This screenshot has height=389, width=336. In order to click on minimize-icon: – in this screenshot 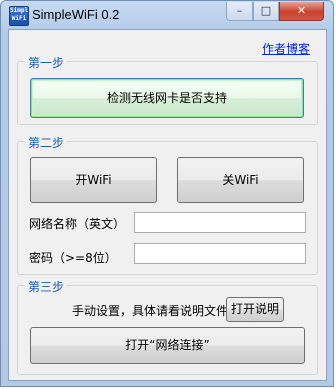, I will do `click(239, 10)`.